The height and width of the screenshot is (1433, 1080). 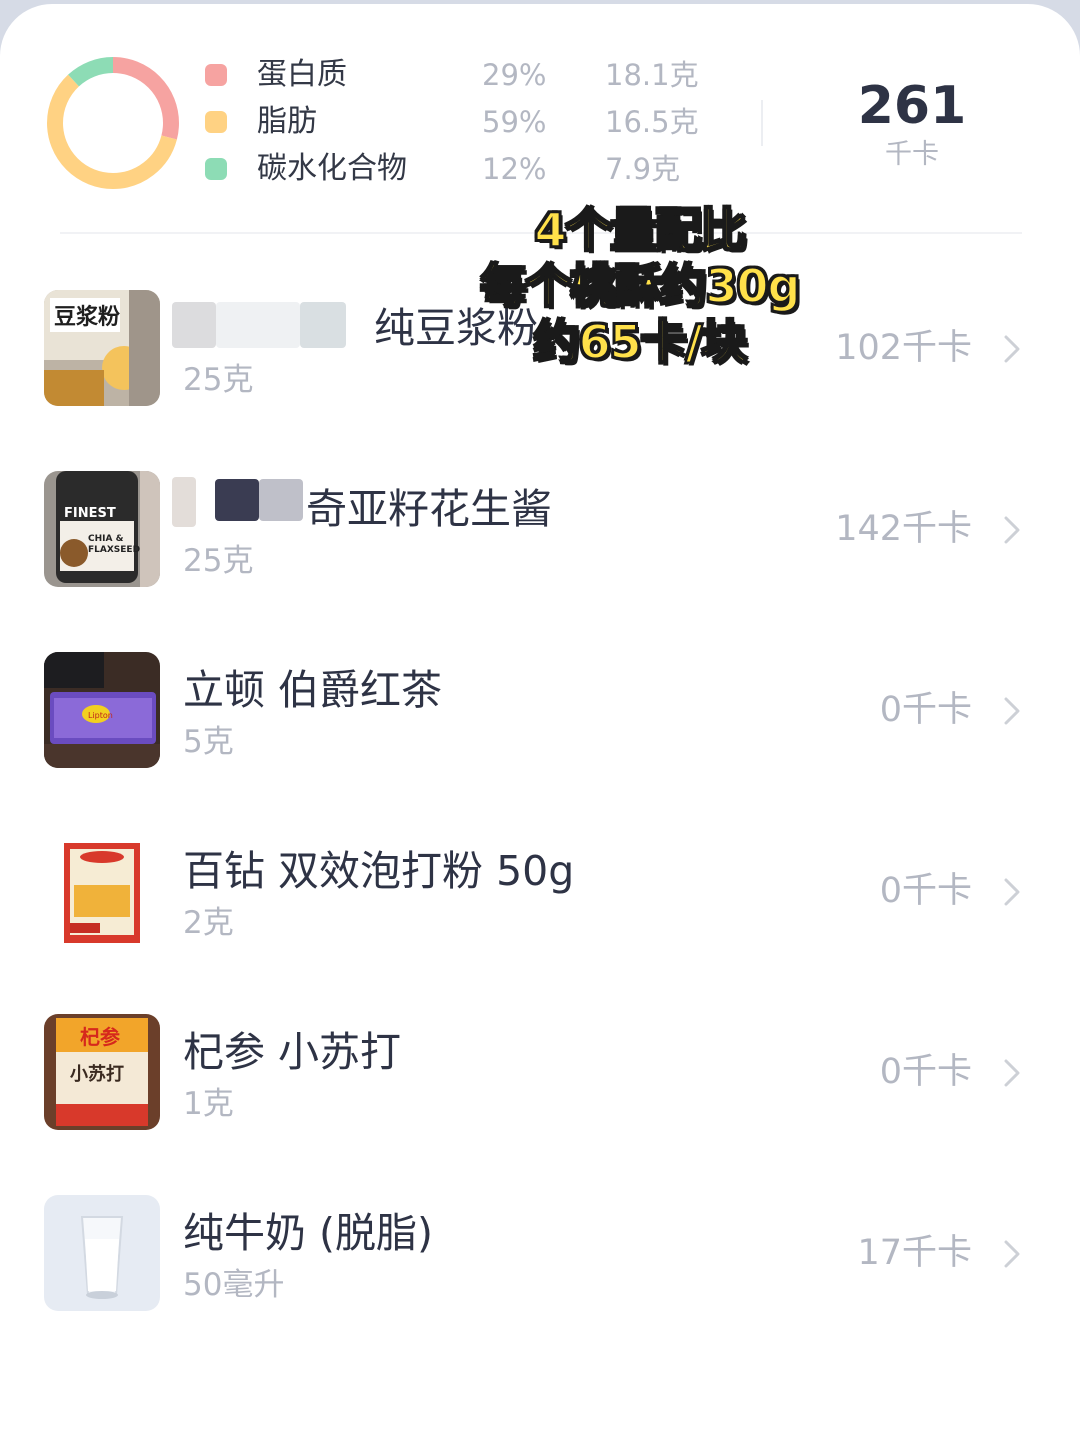 I want to click on macro-row-carbs: 碳水化合物 12% 7.9克, so click(x=455, y=170).